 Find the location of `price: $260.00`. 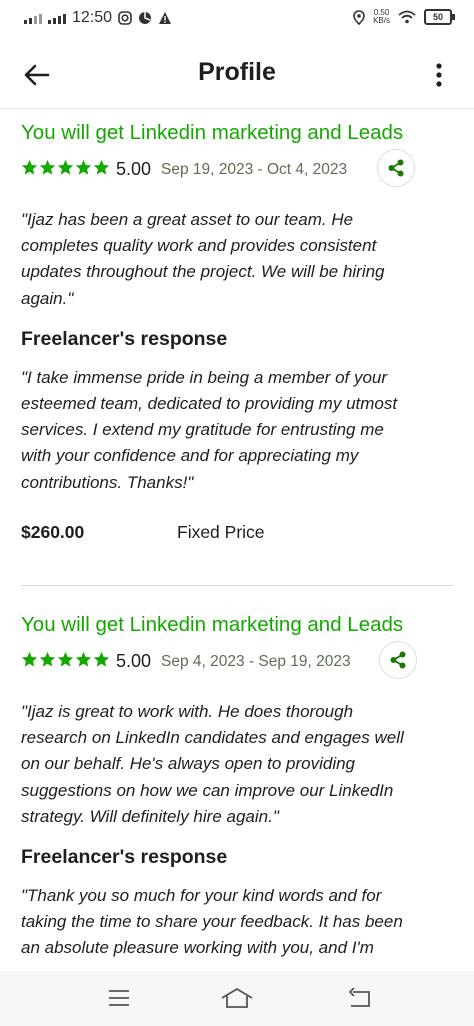

price: $260.00 is located at coordinates (53, 531).